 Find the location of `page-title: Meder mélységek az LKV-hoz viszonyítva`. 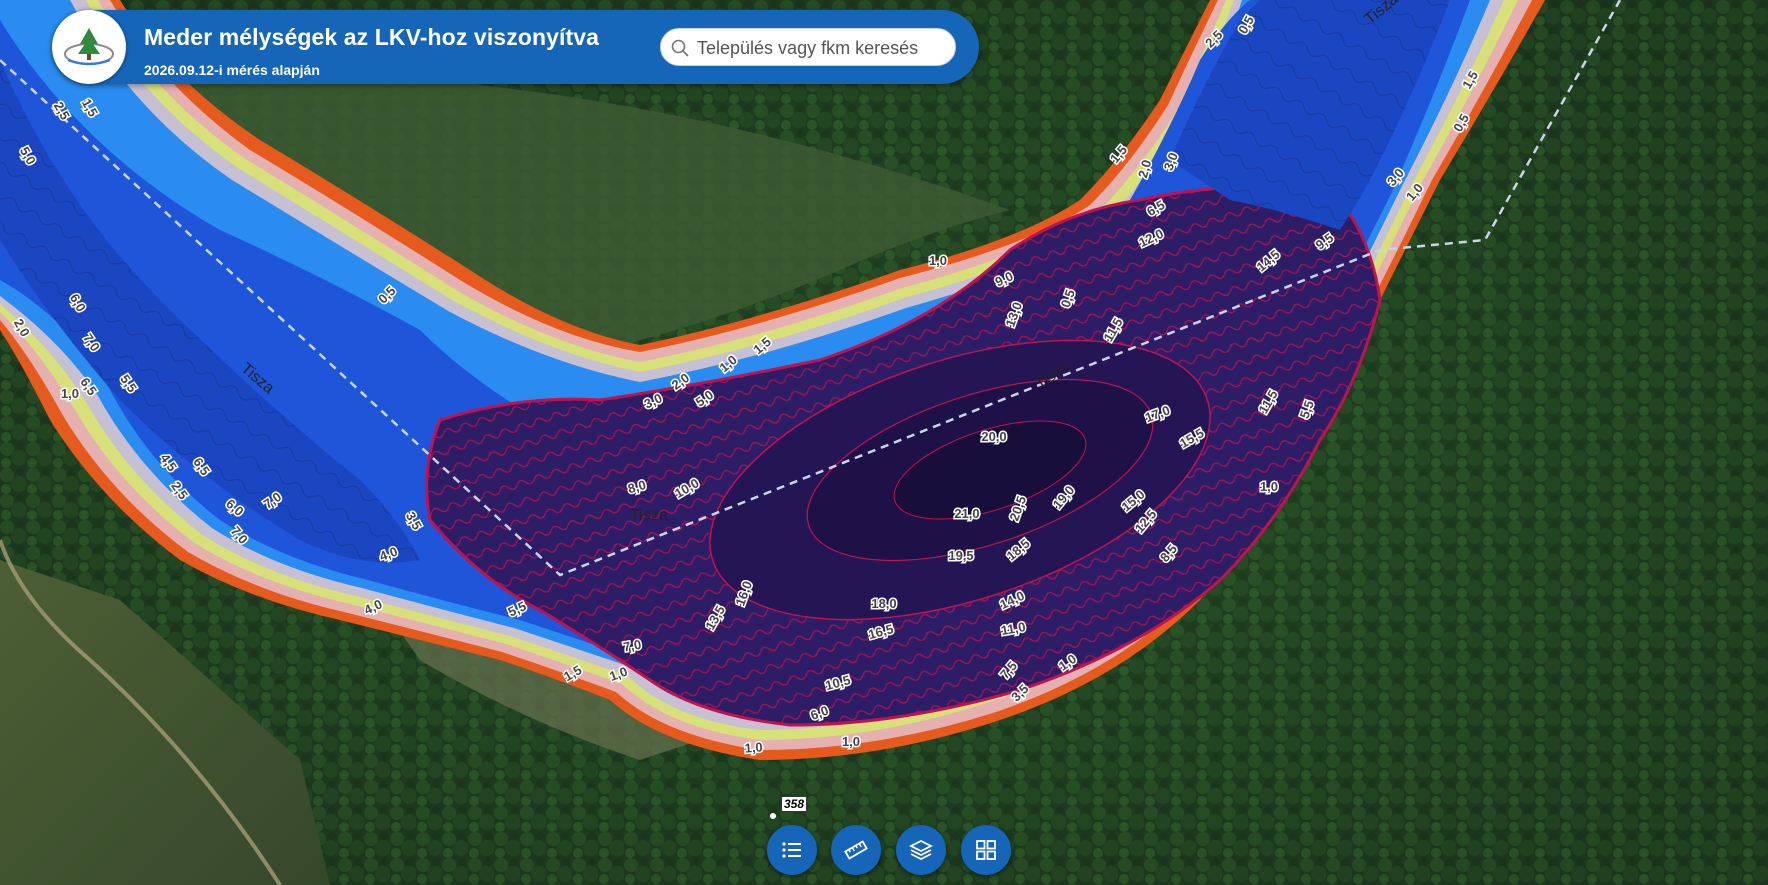

page-title: Meder mélységek az LKV-hoz viszonyítva is located at coordinates (372, 37).